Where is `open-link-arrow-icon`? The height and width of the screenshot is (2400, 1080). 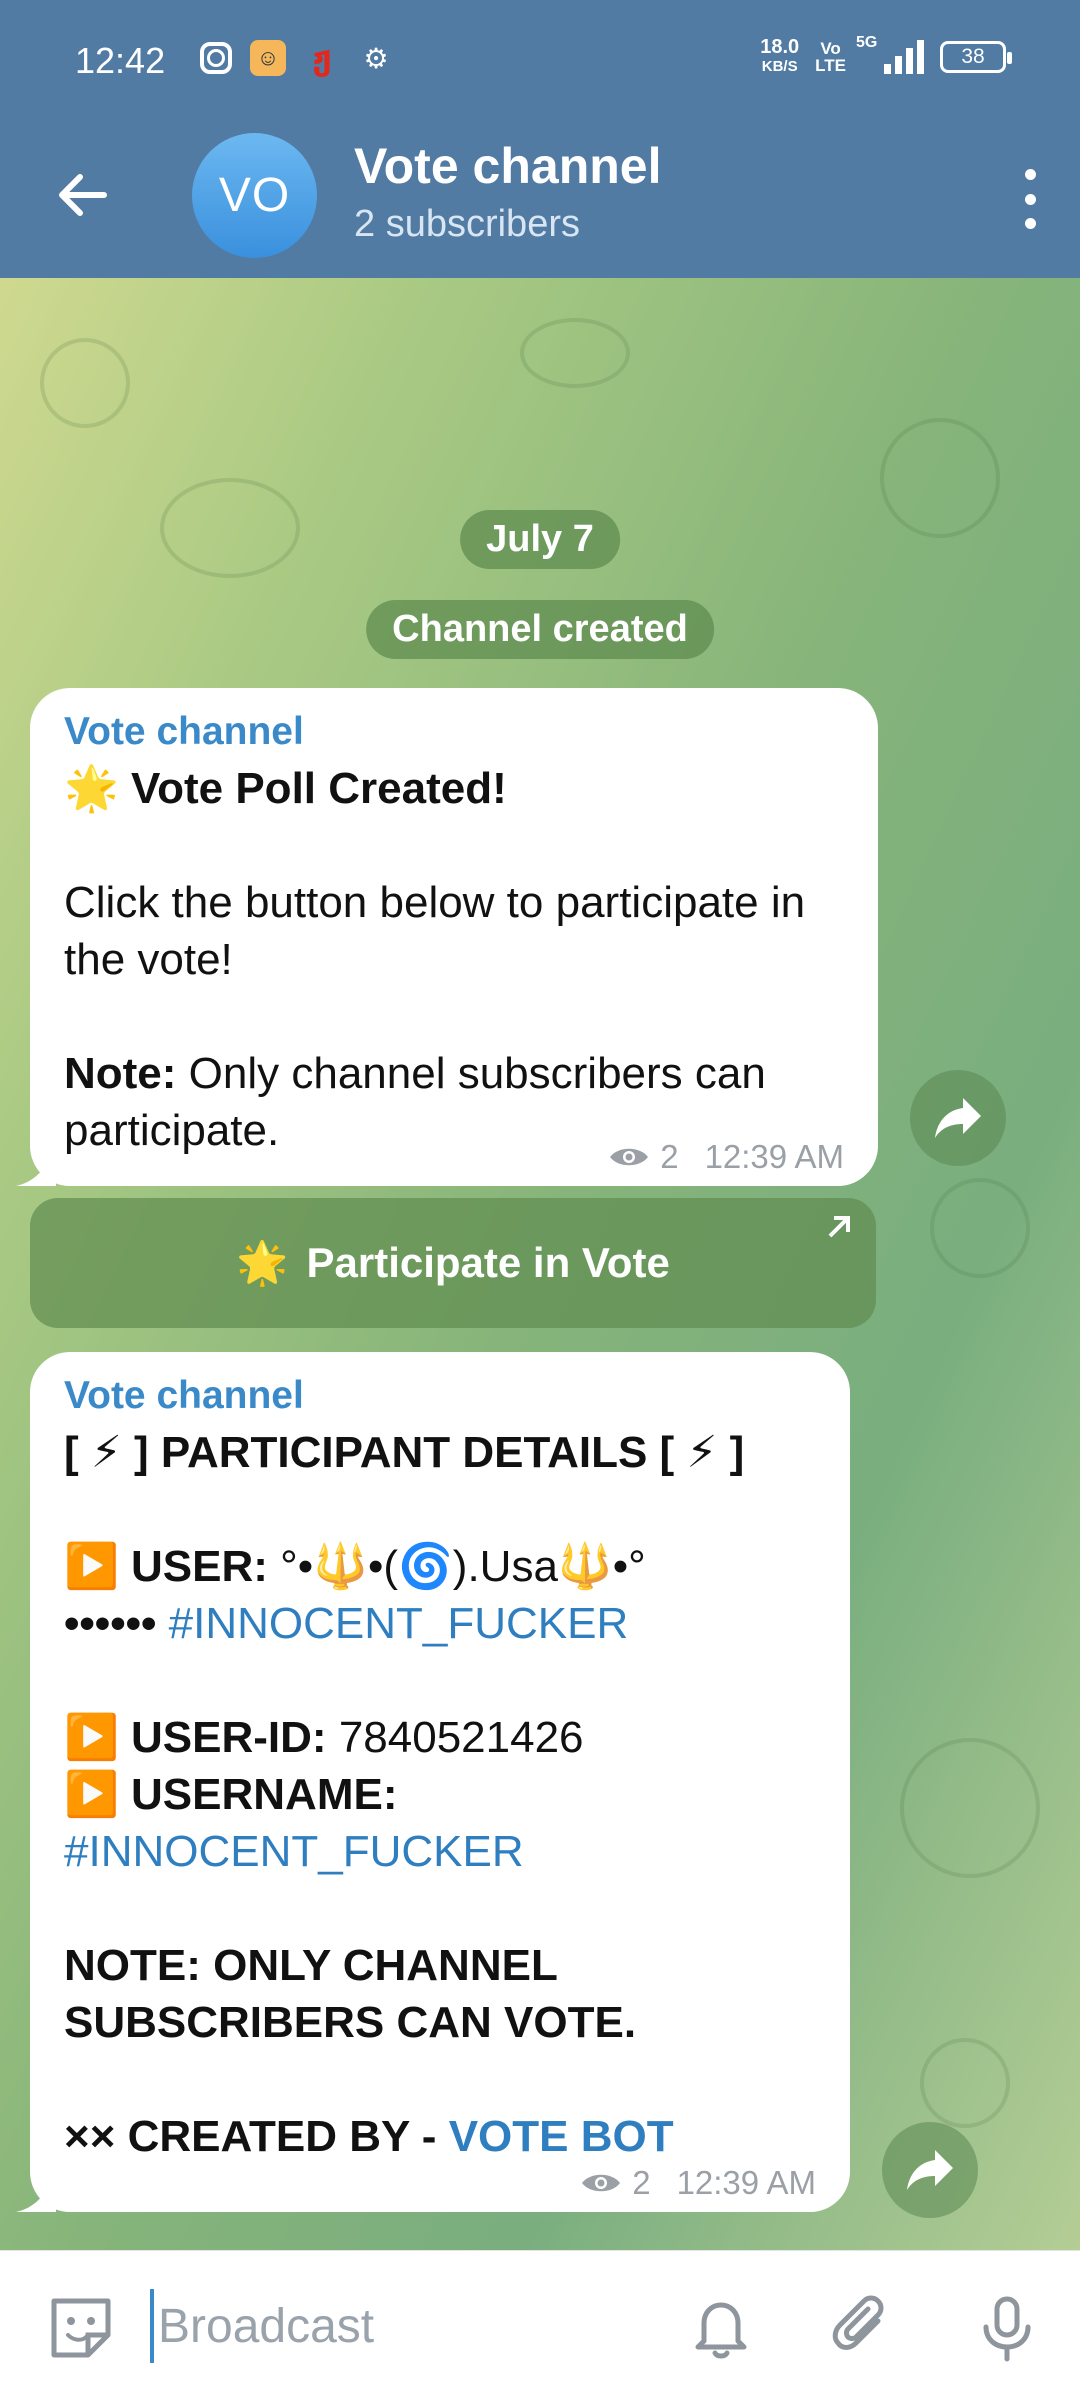
open-link-arrow-icon is located at coordinates (839, 1227).